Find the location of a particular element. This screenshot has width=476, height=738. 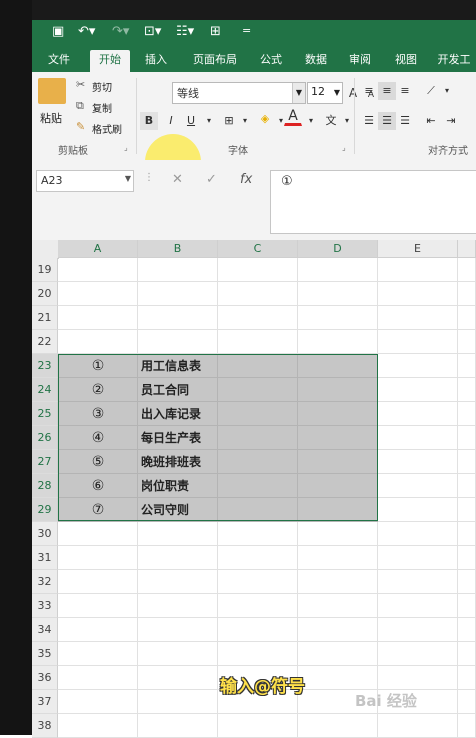

decrease-indent-icon: ⇤ is located at coordinates (431, 121).